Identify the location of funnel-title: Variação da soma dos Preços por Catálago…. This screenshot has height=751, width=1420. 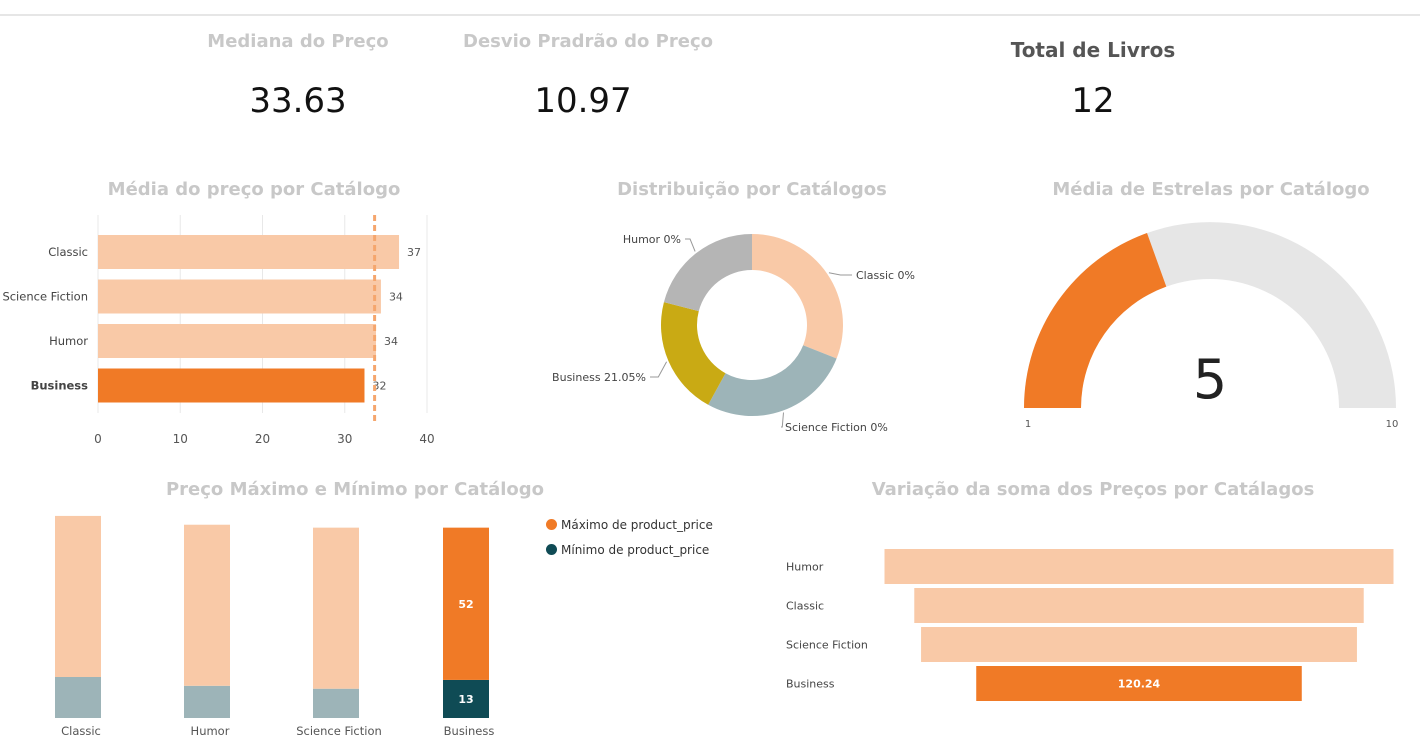
(1093, 489).